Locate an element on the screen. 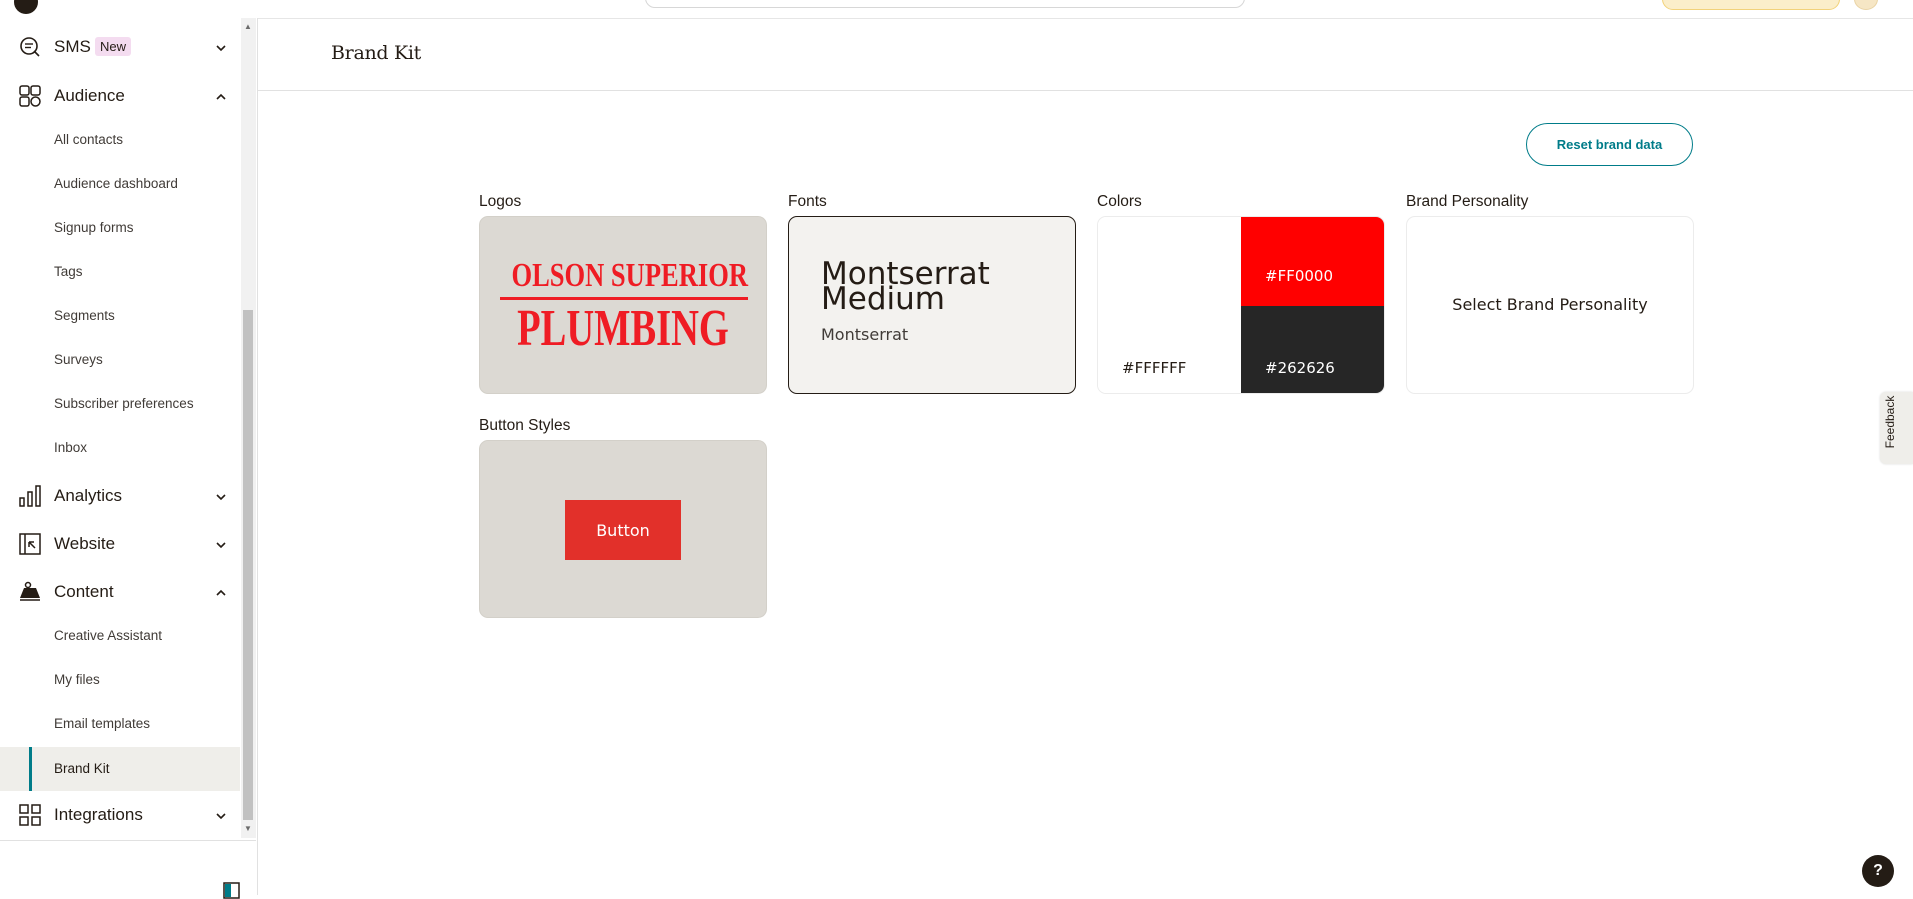  brand-logo-line2: PLUMBING is located at coordinates (623, 328).